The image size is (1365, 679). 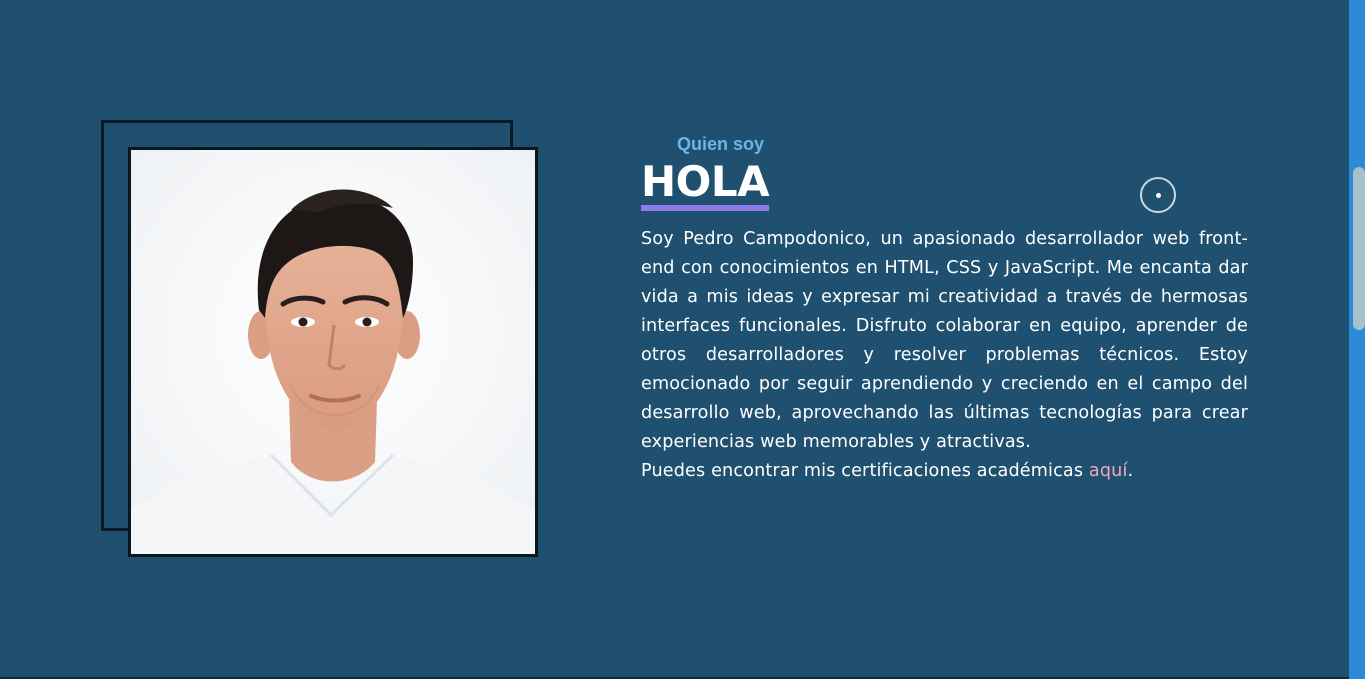 What do you see at coordinates (705, 185) in the screenshot?
I see `section-heading: HOLA` at bounding box center [705, 185].